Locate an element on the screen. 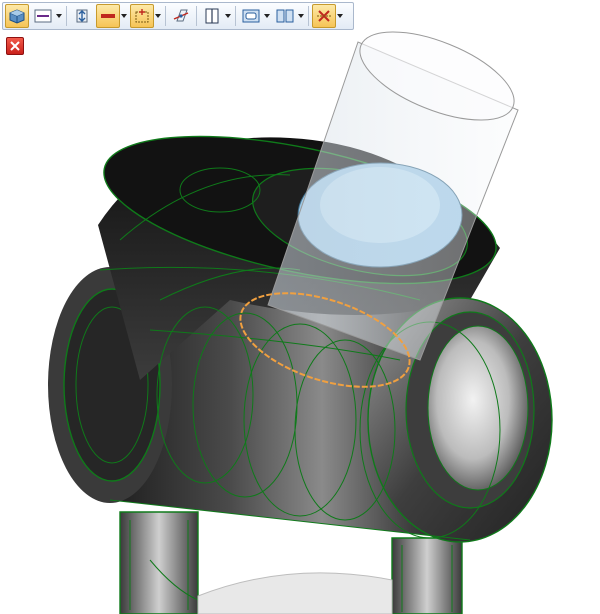 The image size is (600, 614). right-leg is located at coordinates (427, 575).